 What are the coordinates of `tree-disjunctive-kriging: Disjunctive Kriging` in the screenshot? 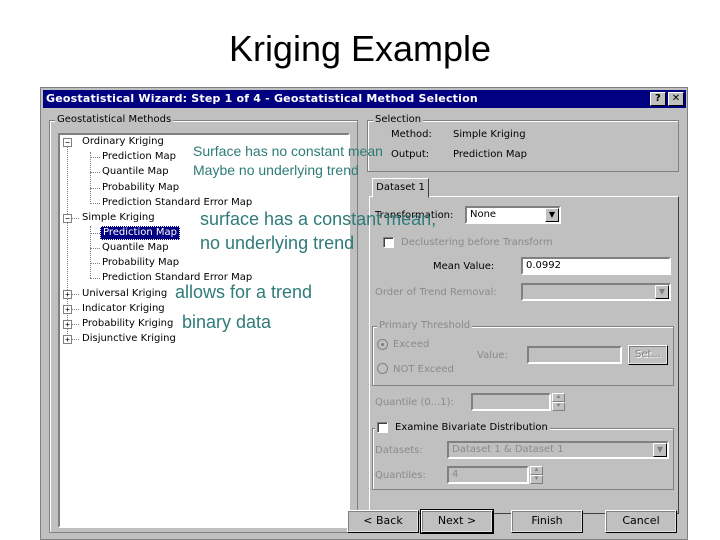 It's located at (129, 339).